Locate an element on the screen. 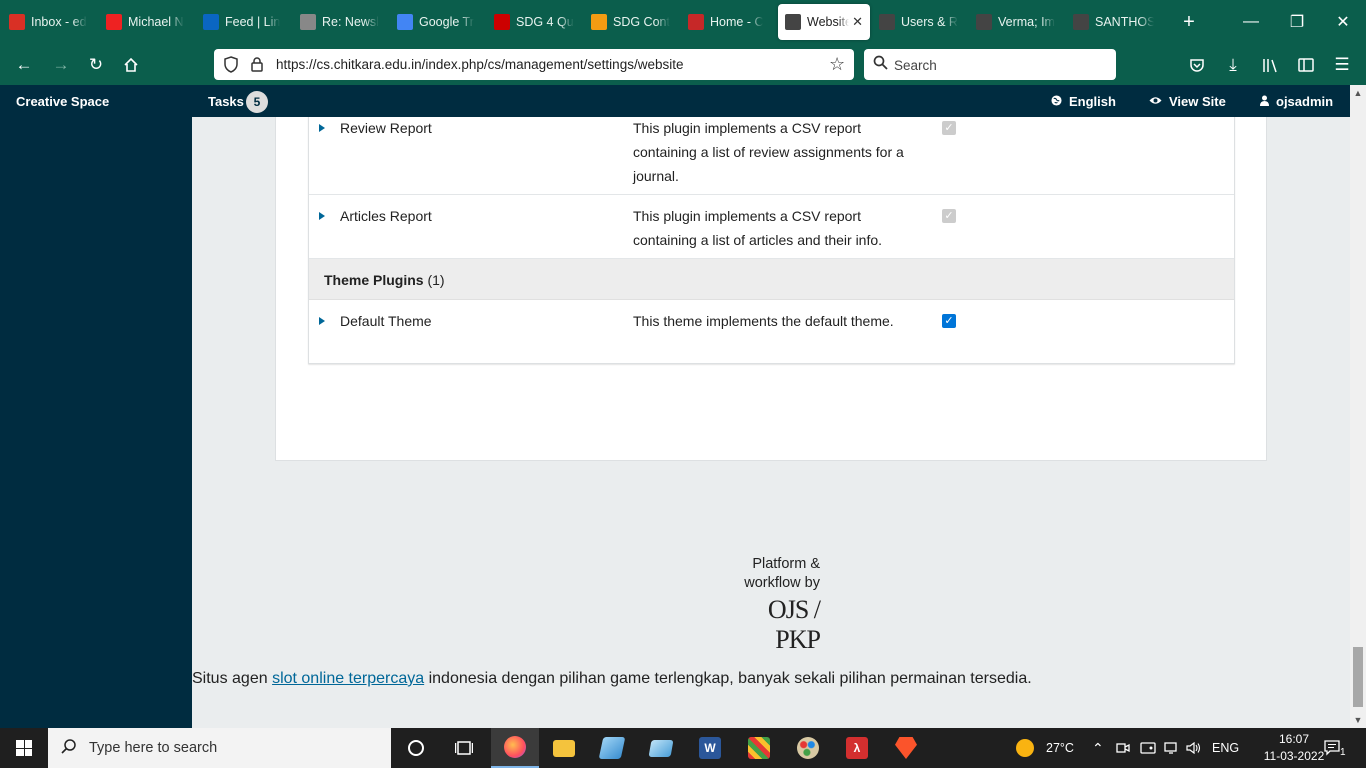  tasks-count-badge: 5 is located at coordinates (257, 102).